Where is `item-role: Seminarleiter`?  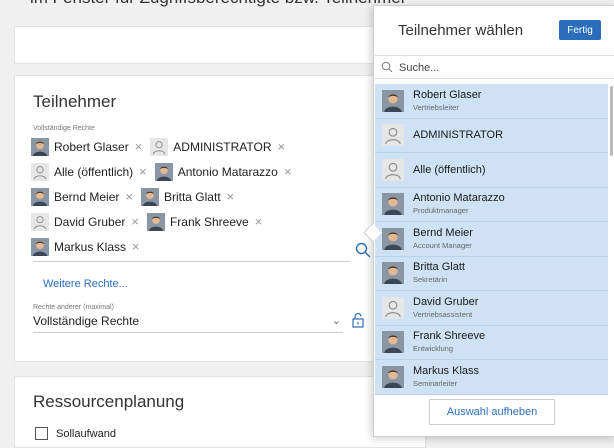 item-role: Seminarleiter is located at coordinates (435, 383).